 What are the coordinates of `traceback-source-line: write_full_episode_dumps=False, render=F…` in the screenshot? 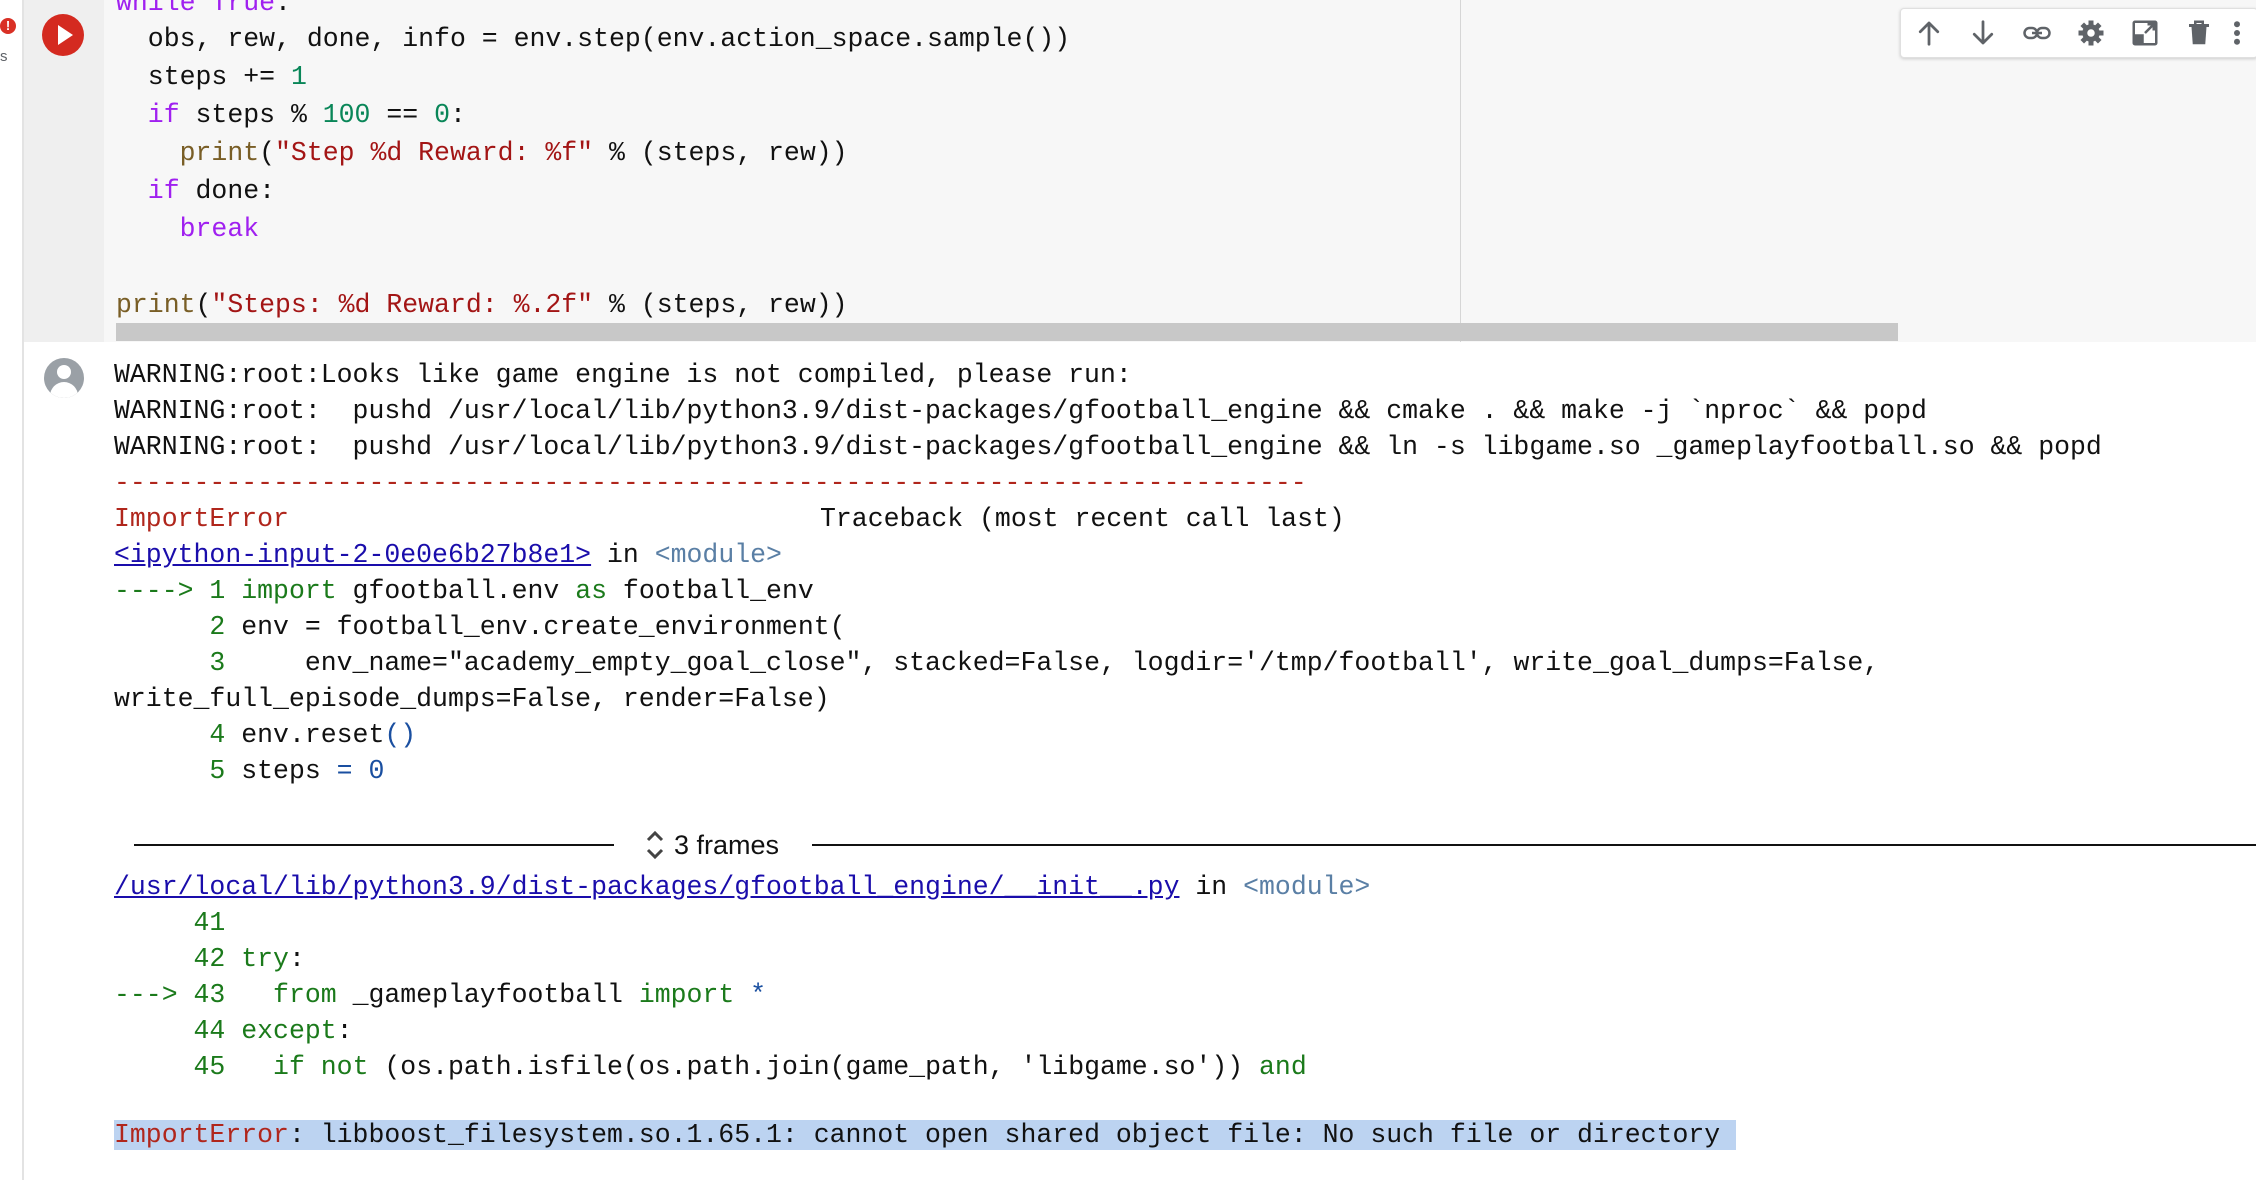 It's located at (472, 699).